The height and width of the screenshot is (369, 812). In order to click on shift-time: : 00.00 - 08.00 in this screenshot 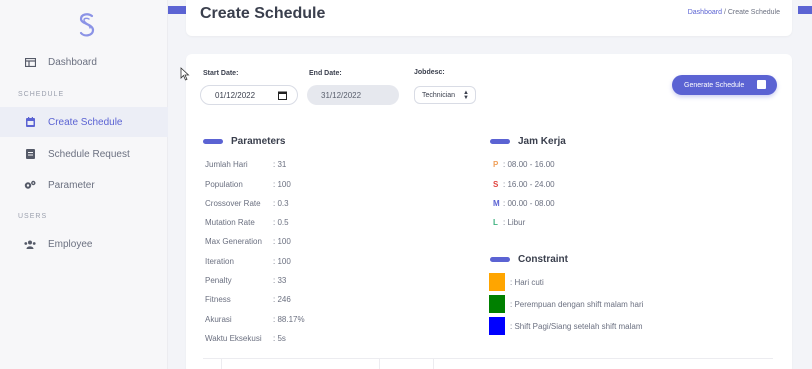, I will do `click(529, 203)`.